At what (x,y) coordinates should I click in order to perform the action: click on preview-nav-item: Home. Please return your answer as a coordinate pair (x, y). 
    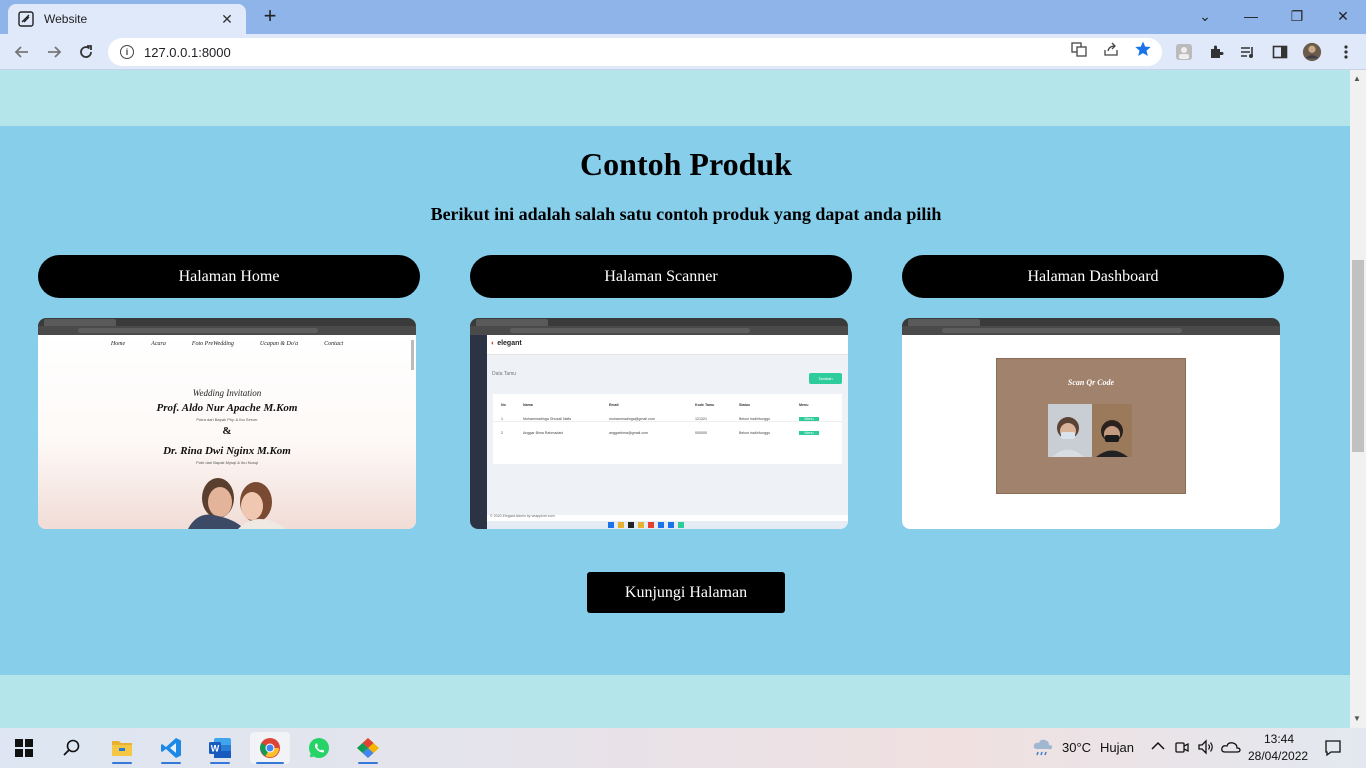
    Looking at the image, I should click on (118, 344).